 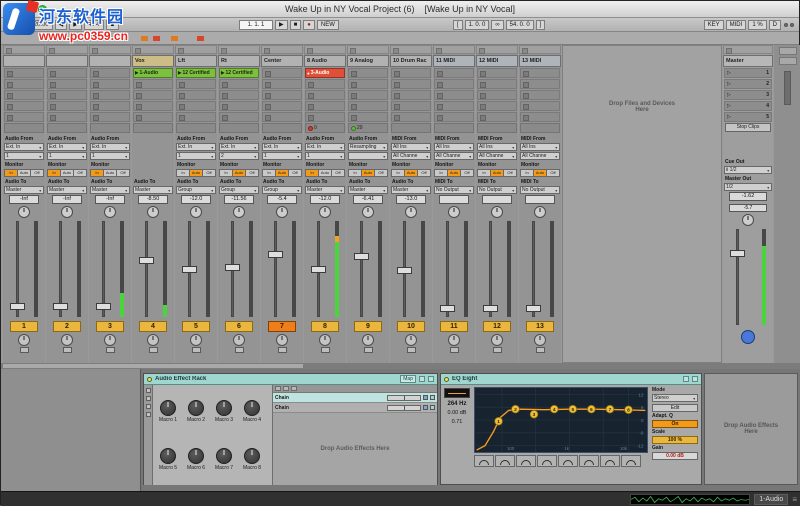 What do you see at coordinates (751, 429) in the screenshot?
I see `device-drop-zone: Drop Audio Effects Here` at bounding box center [751, 429].